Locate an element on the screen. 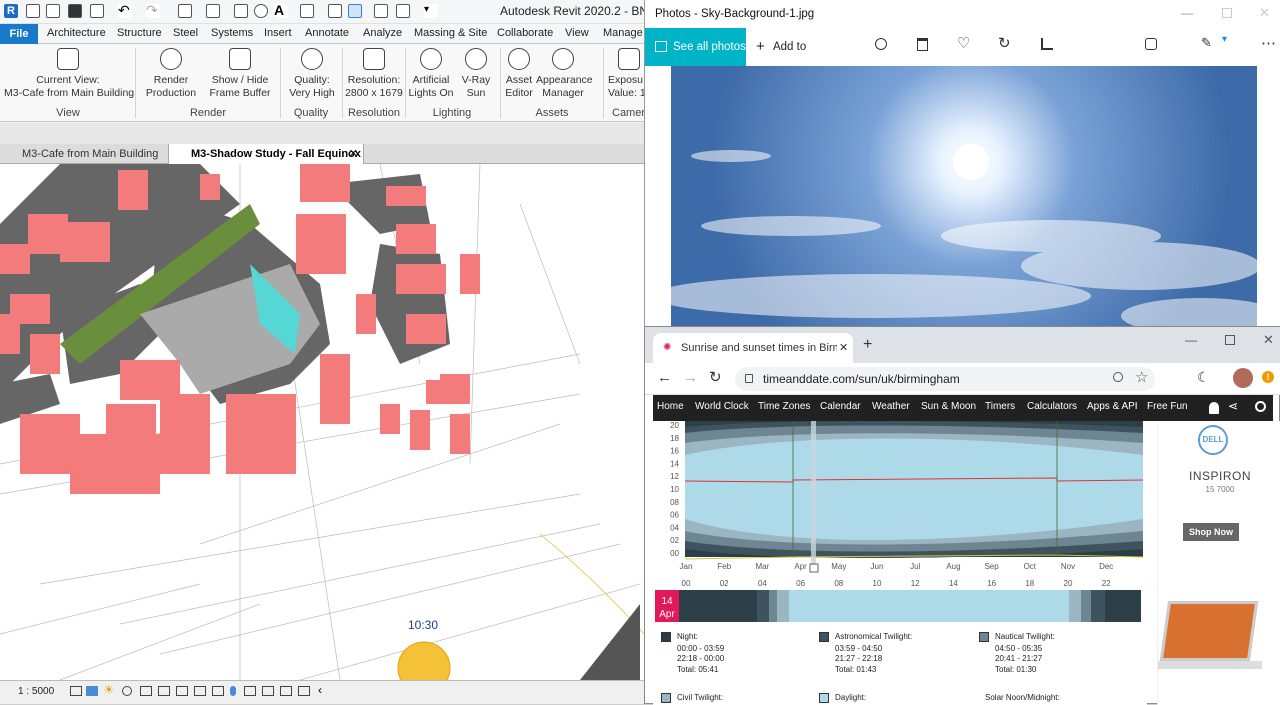 Image resolution: width=1280 pixels, height=705 pixels. zoom-icon is located at coordinates (881, 44).